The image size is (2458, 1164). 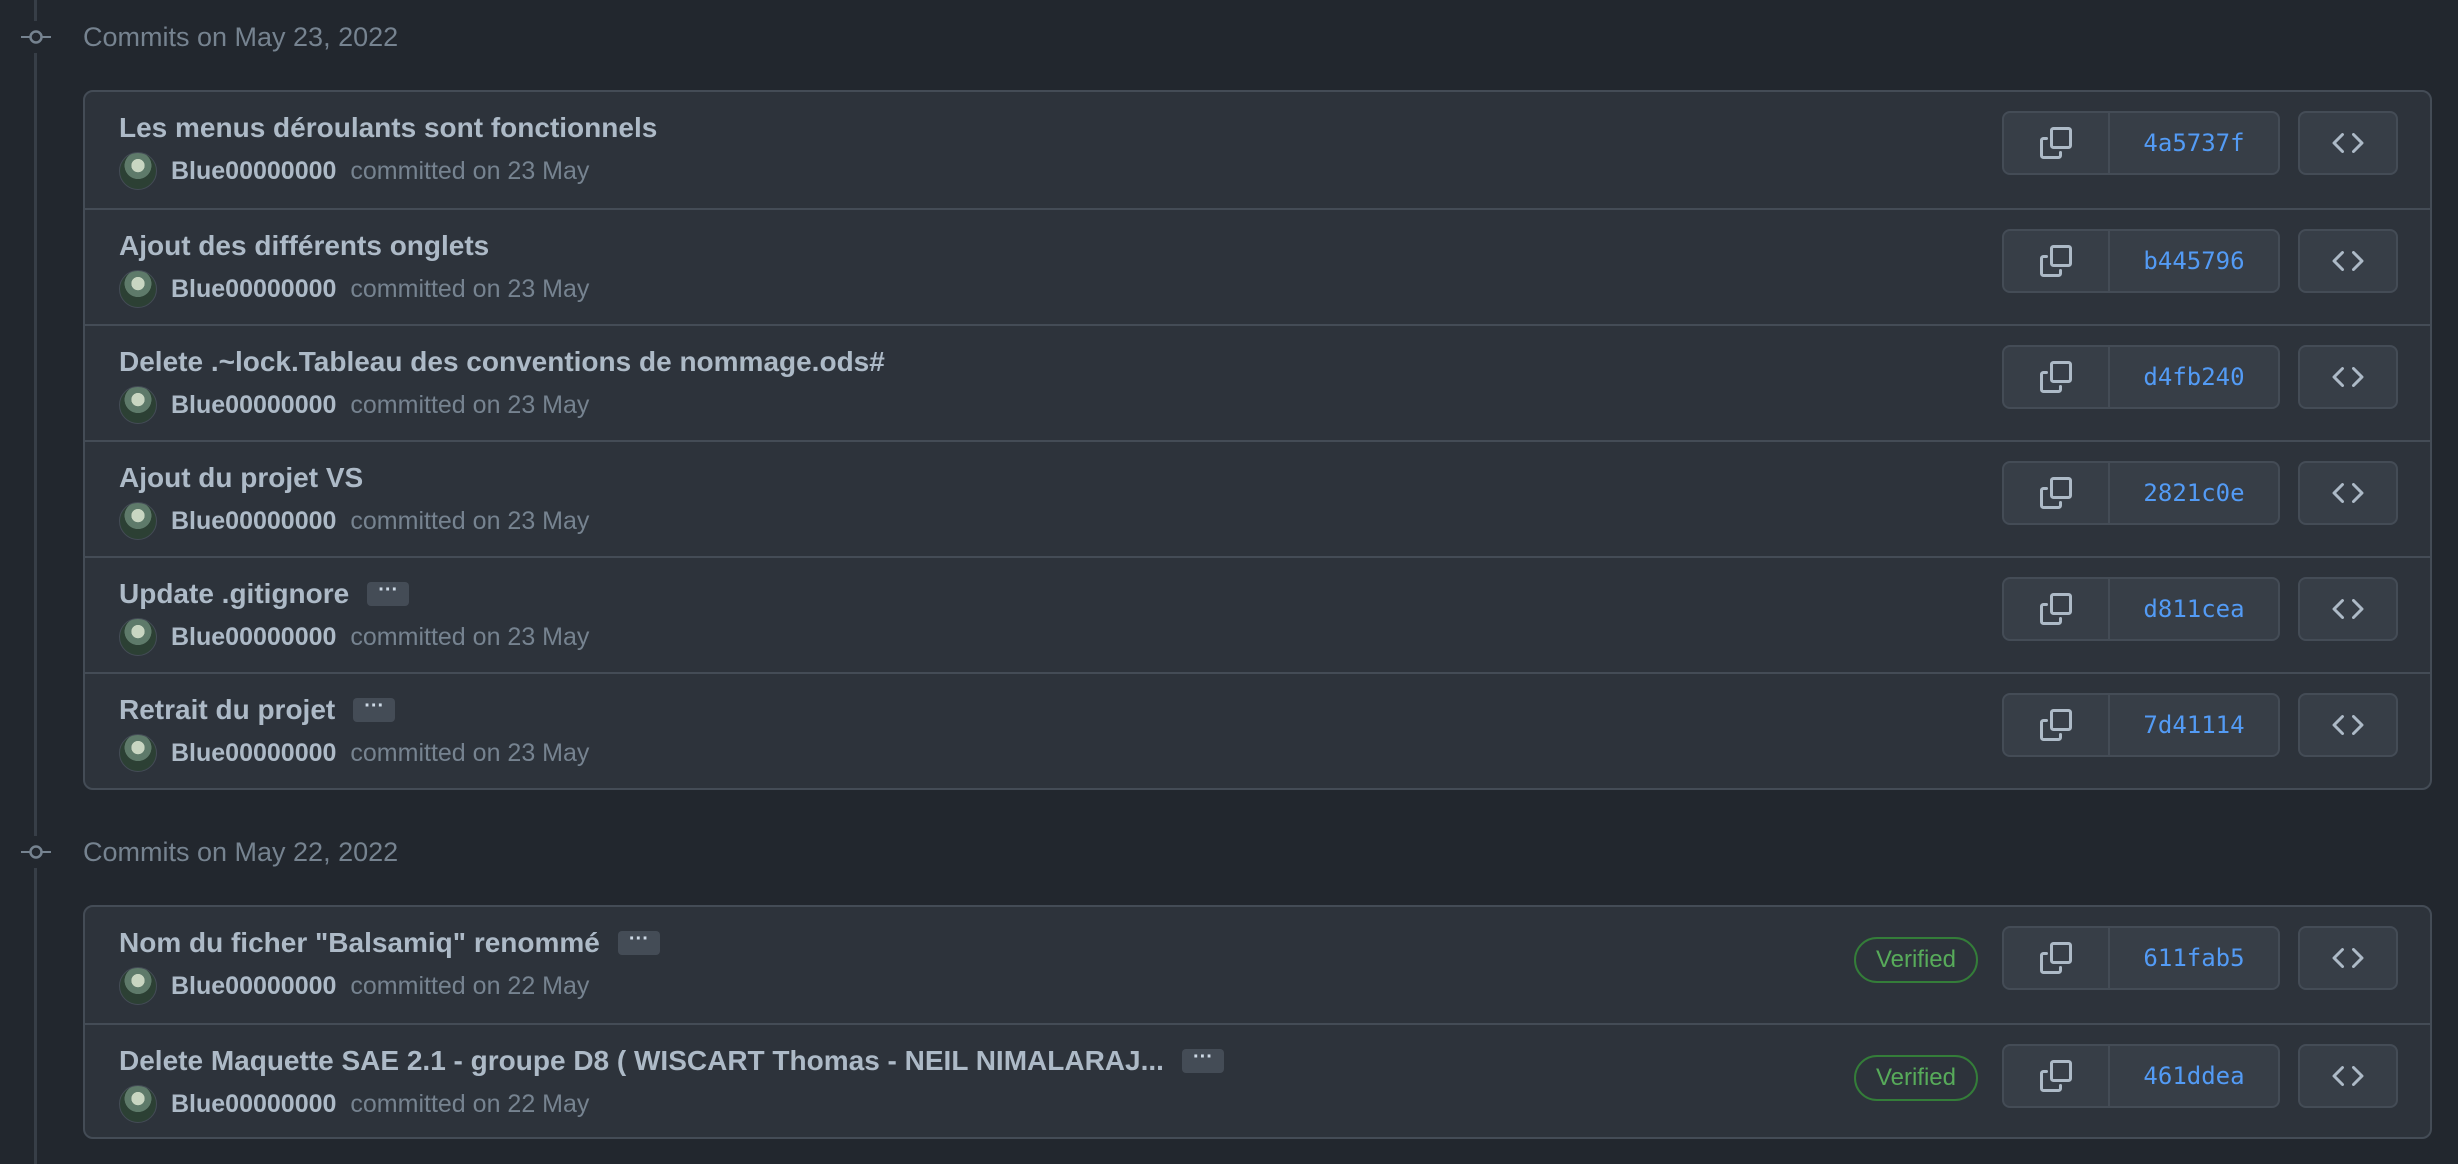 I want to click on commit-sha-link: 461ddea, so click(x=2194, y=1076).